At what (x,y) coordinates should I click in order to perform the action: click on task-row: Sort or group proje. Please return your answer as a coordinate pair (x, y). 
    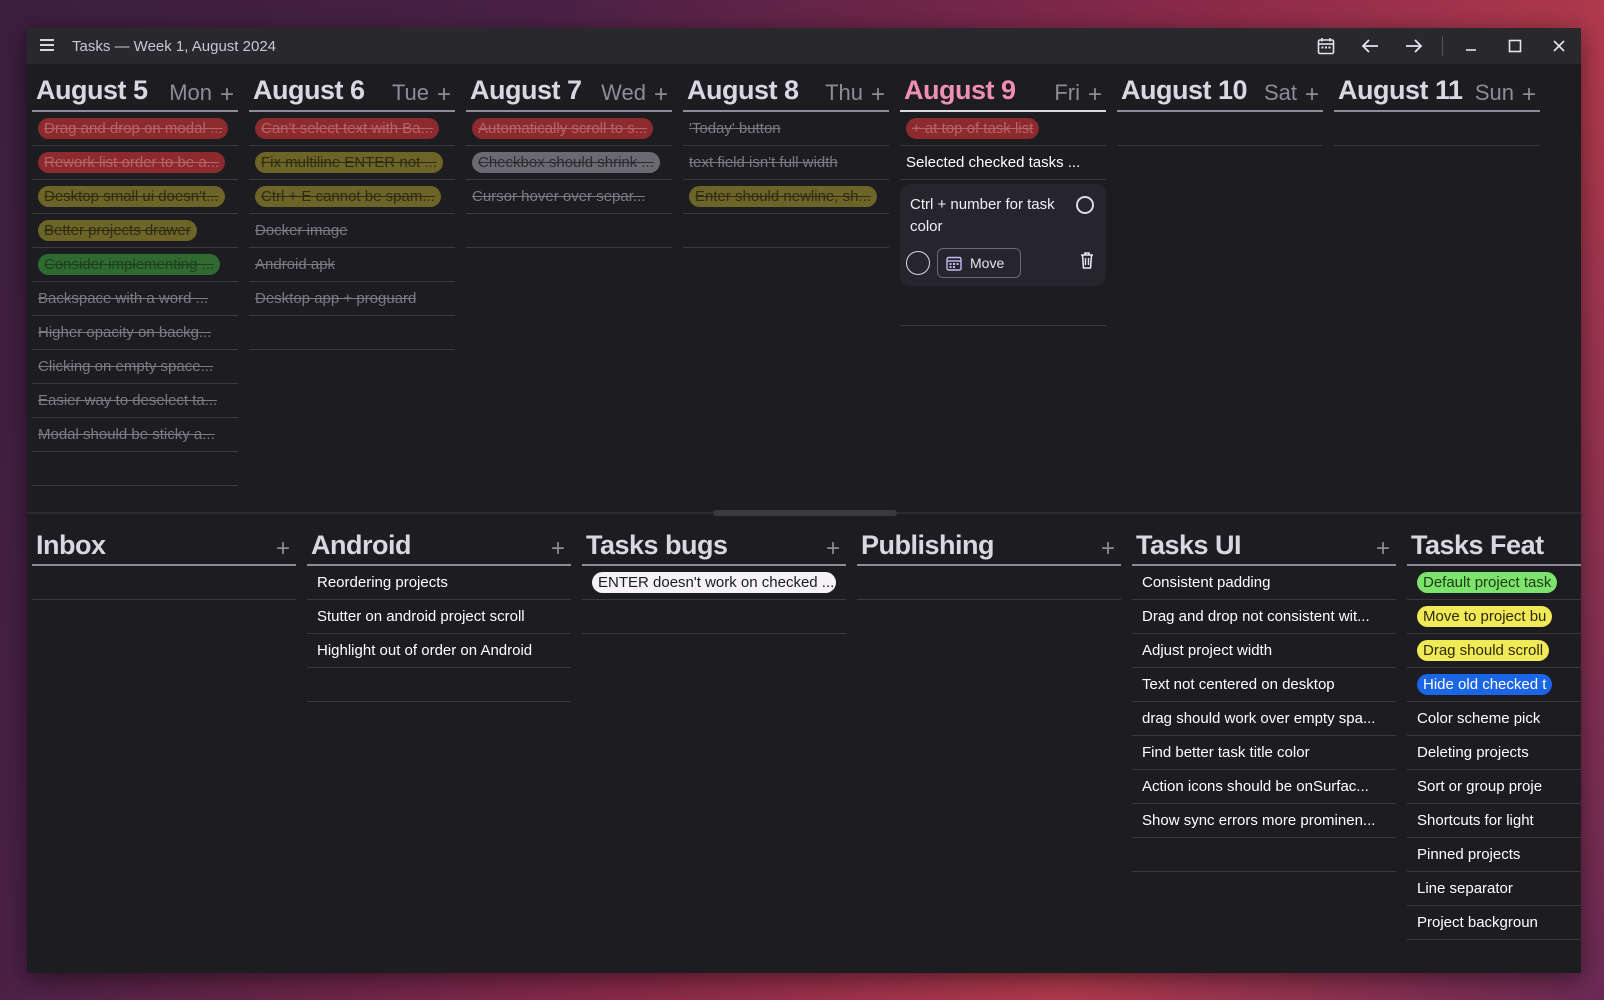
    Looking at the image, I should click on (1494, 787).